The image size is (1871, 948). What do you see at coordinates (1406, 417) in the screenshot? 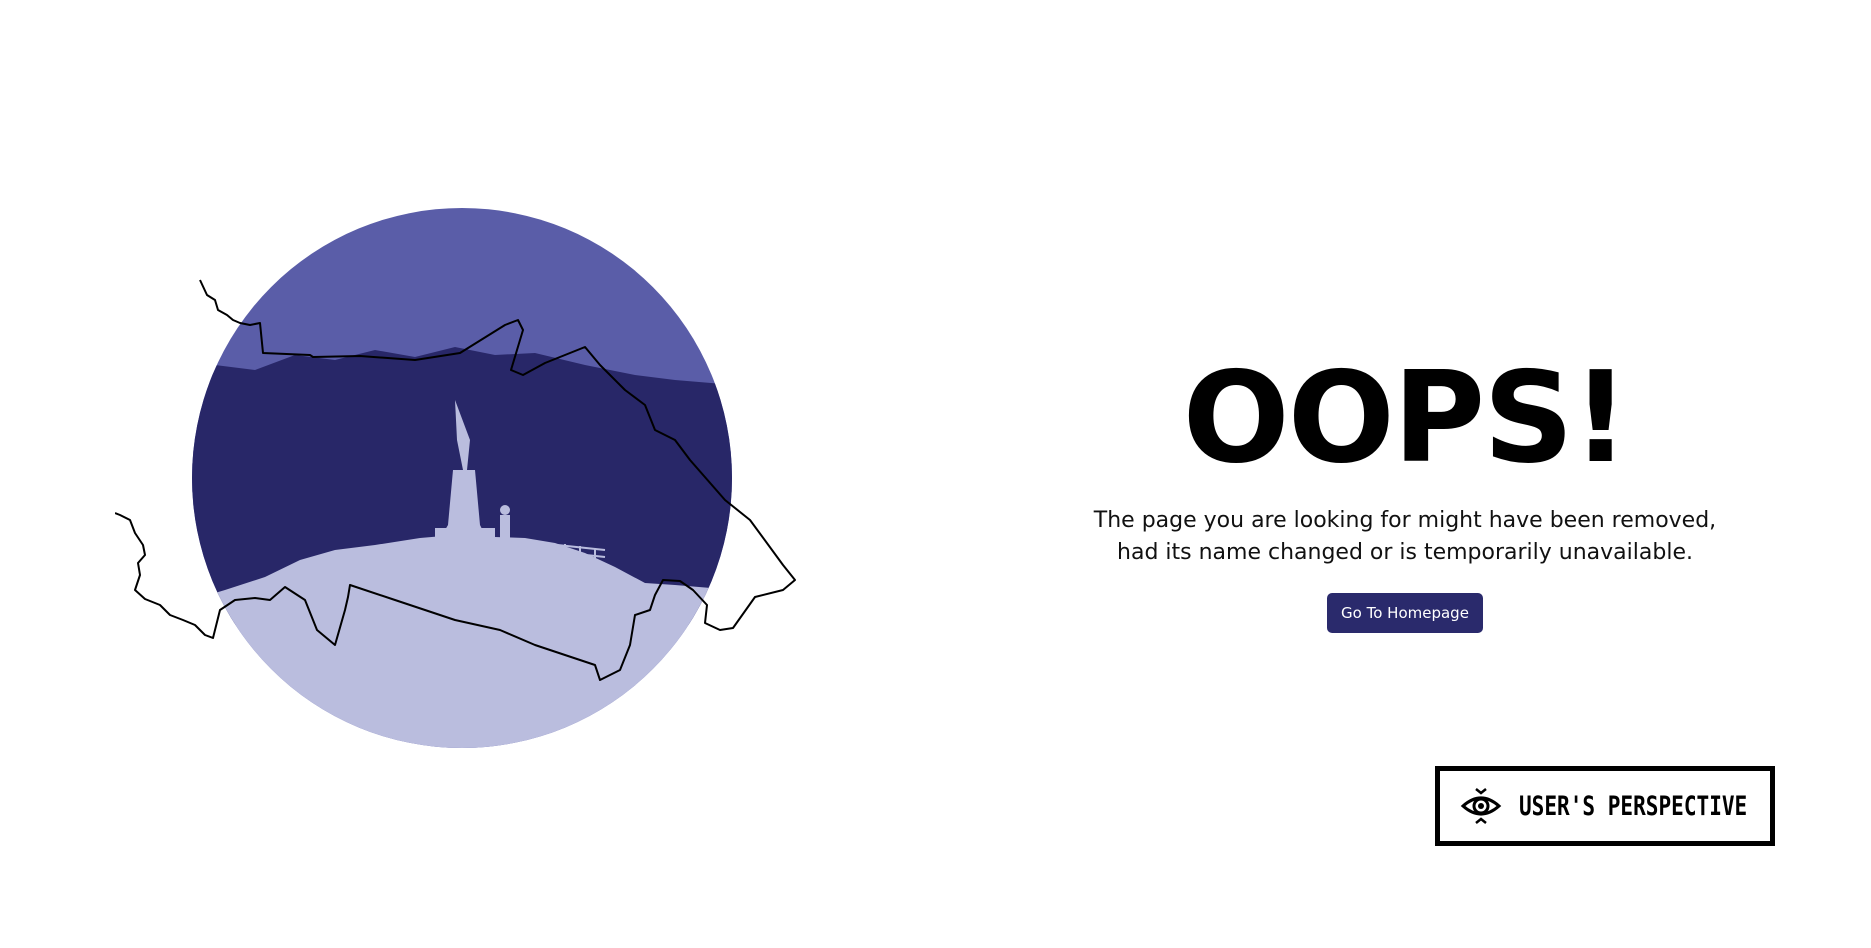
I see `error-title: OOPS!` at bounding box center [1406, 417].